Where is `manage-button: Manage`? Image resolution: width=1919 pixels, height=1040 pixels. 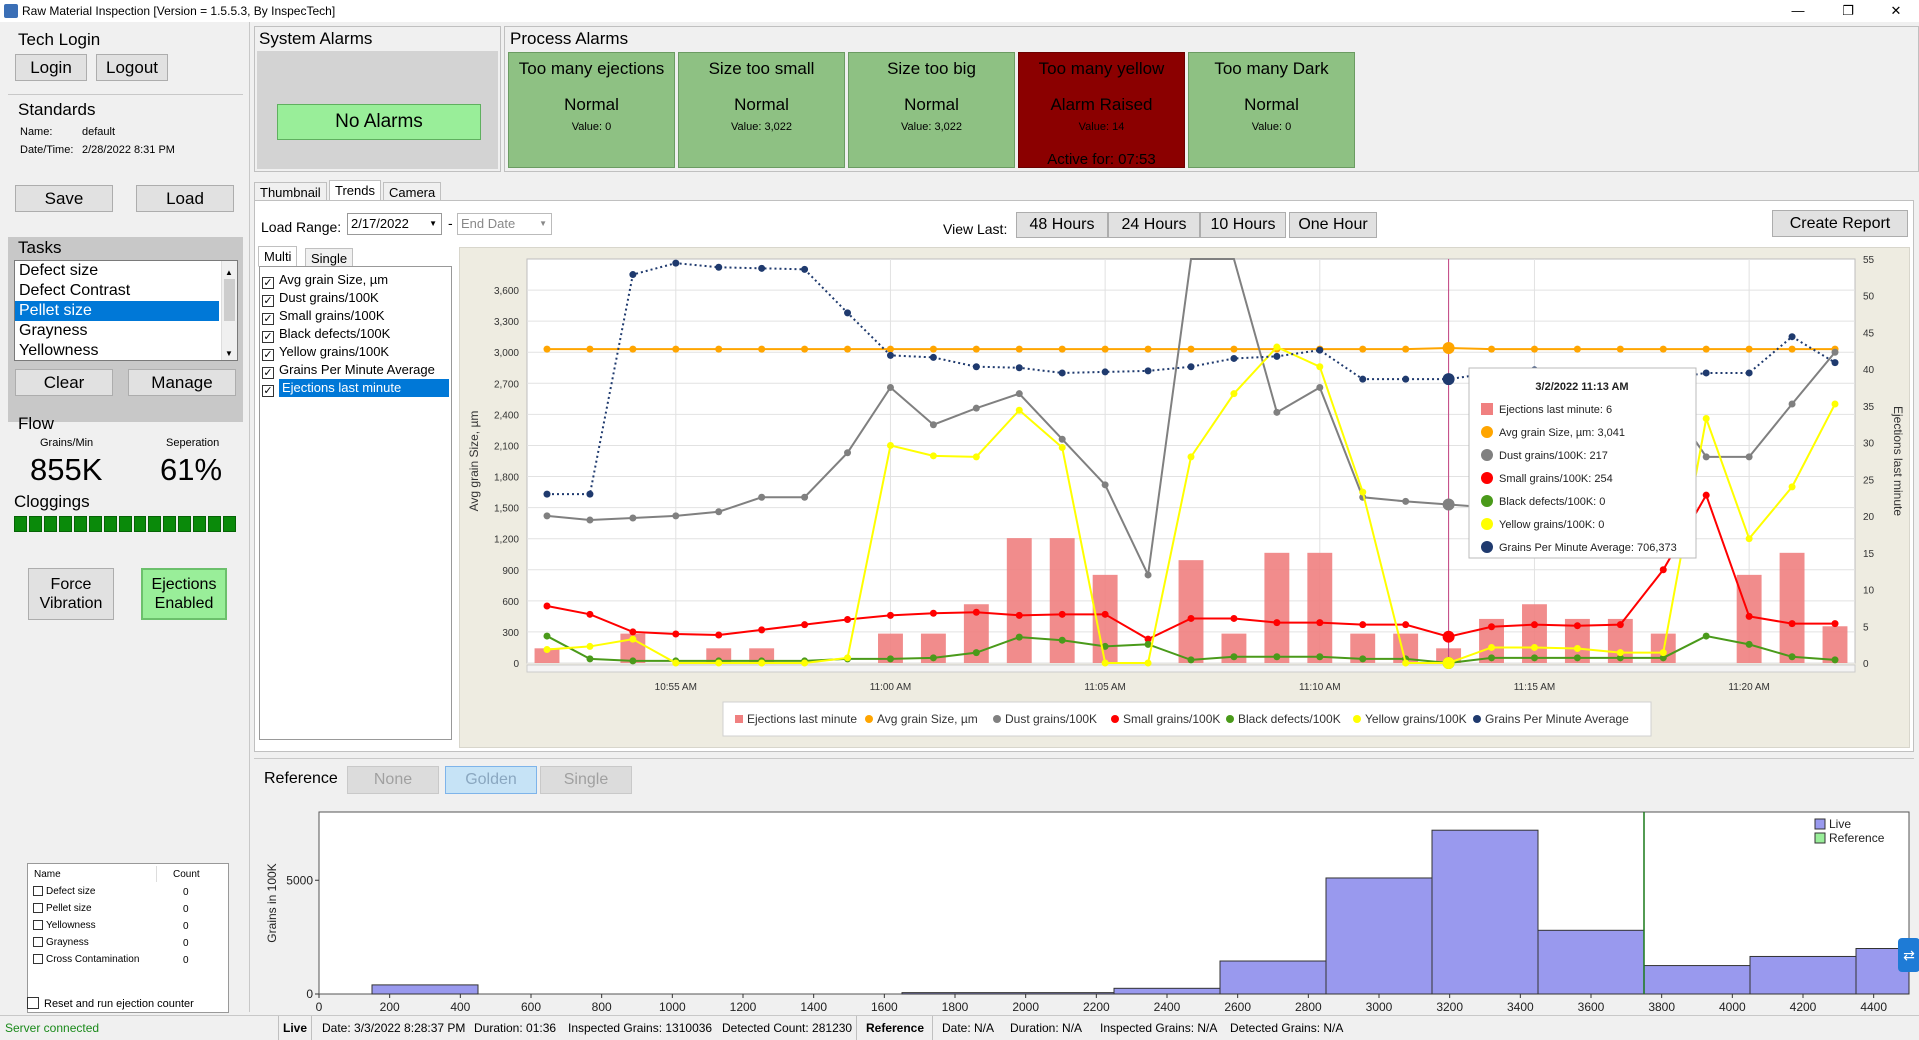 manage-button: Manage is located at coordinates (182, 382).